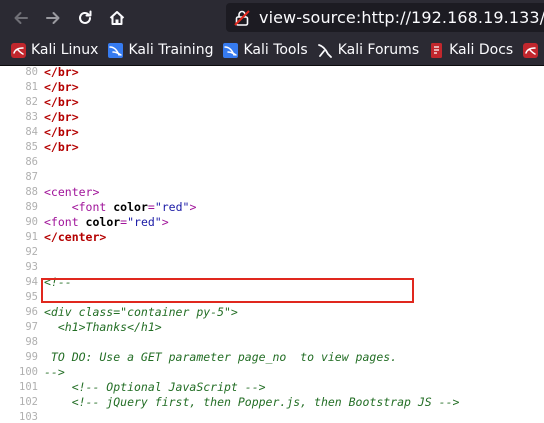 This screenshot has height=423, width=544. I want to click on source-line: 101 <!-- Optional JavaScript -->, so click(272, 387).